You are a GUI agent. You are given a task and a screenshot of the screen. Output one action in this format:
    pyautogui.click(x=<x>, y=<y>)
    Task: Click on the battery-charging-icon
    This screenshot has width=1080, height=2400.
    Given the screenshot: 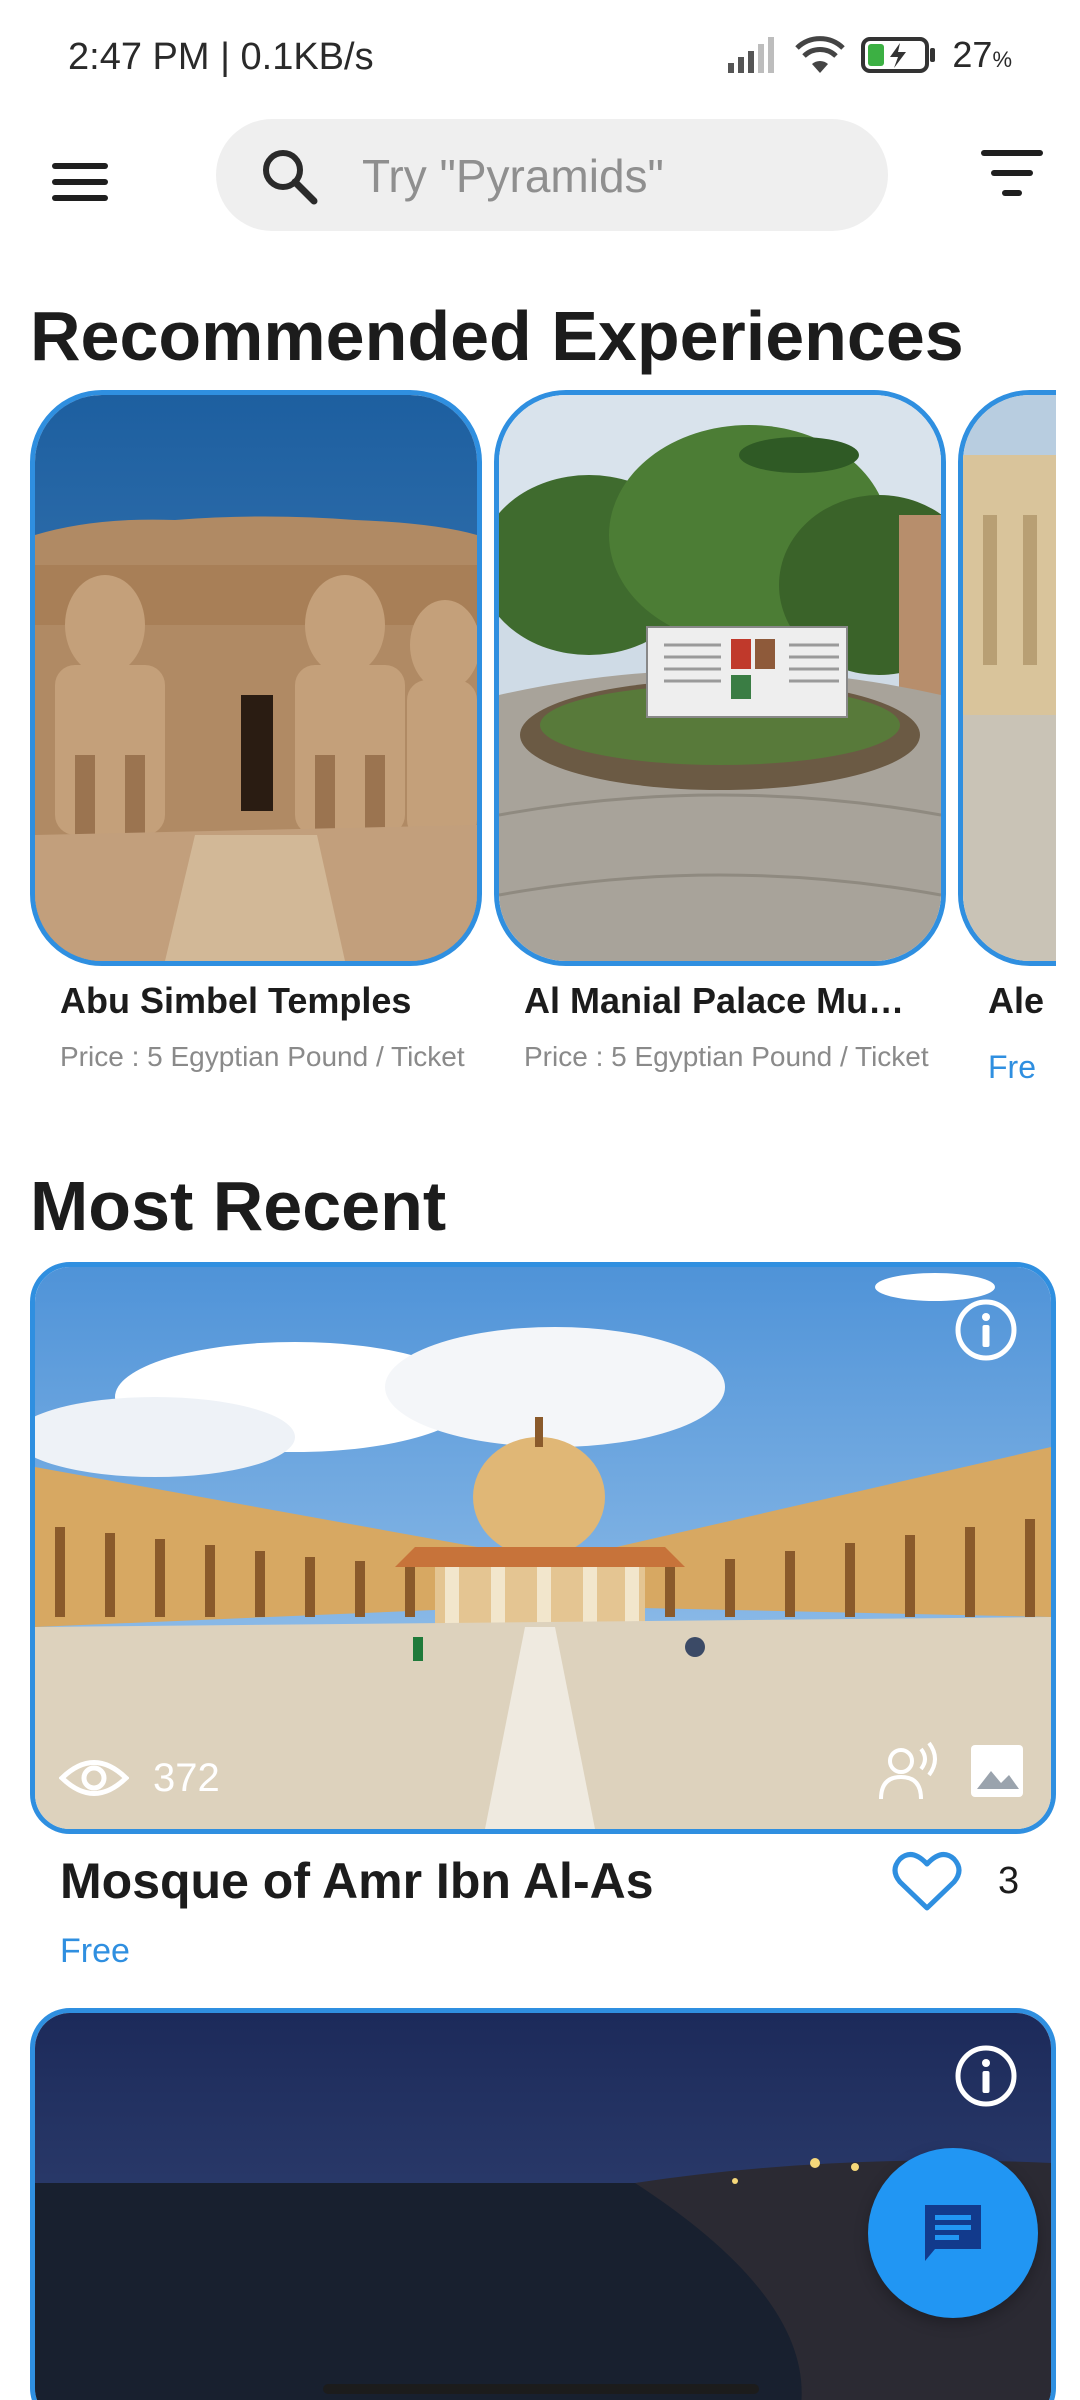 What is the action you would take?
    pyautogui.click(x=898, y=55)
    